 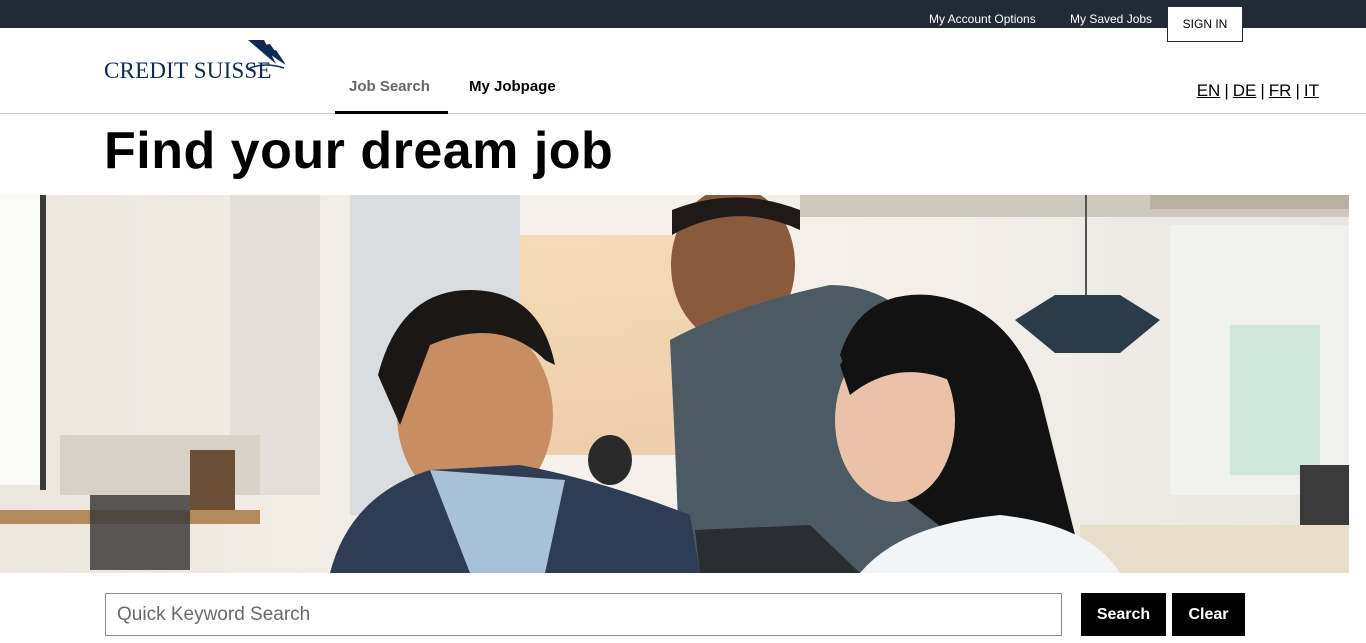 What do you see at coordinates (1258, 91) in the screenshot?
I see `language-switcher: EN | DE | FR | IT` at bounding box center [1258, 91].